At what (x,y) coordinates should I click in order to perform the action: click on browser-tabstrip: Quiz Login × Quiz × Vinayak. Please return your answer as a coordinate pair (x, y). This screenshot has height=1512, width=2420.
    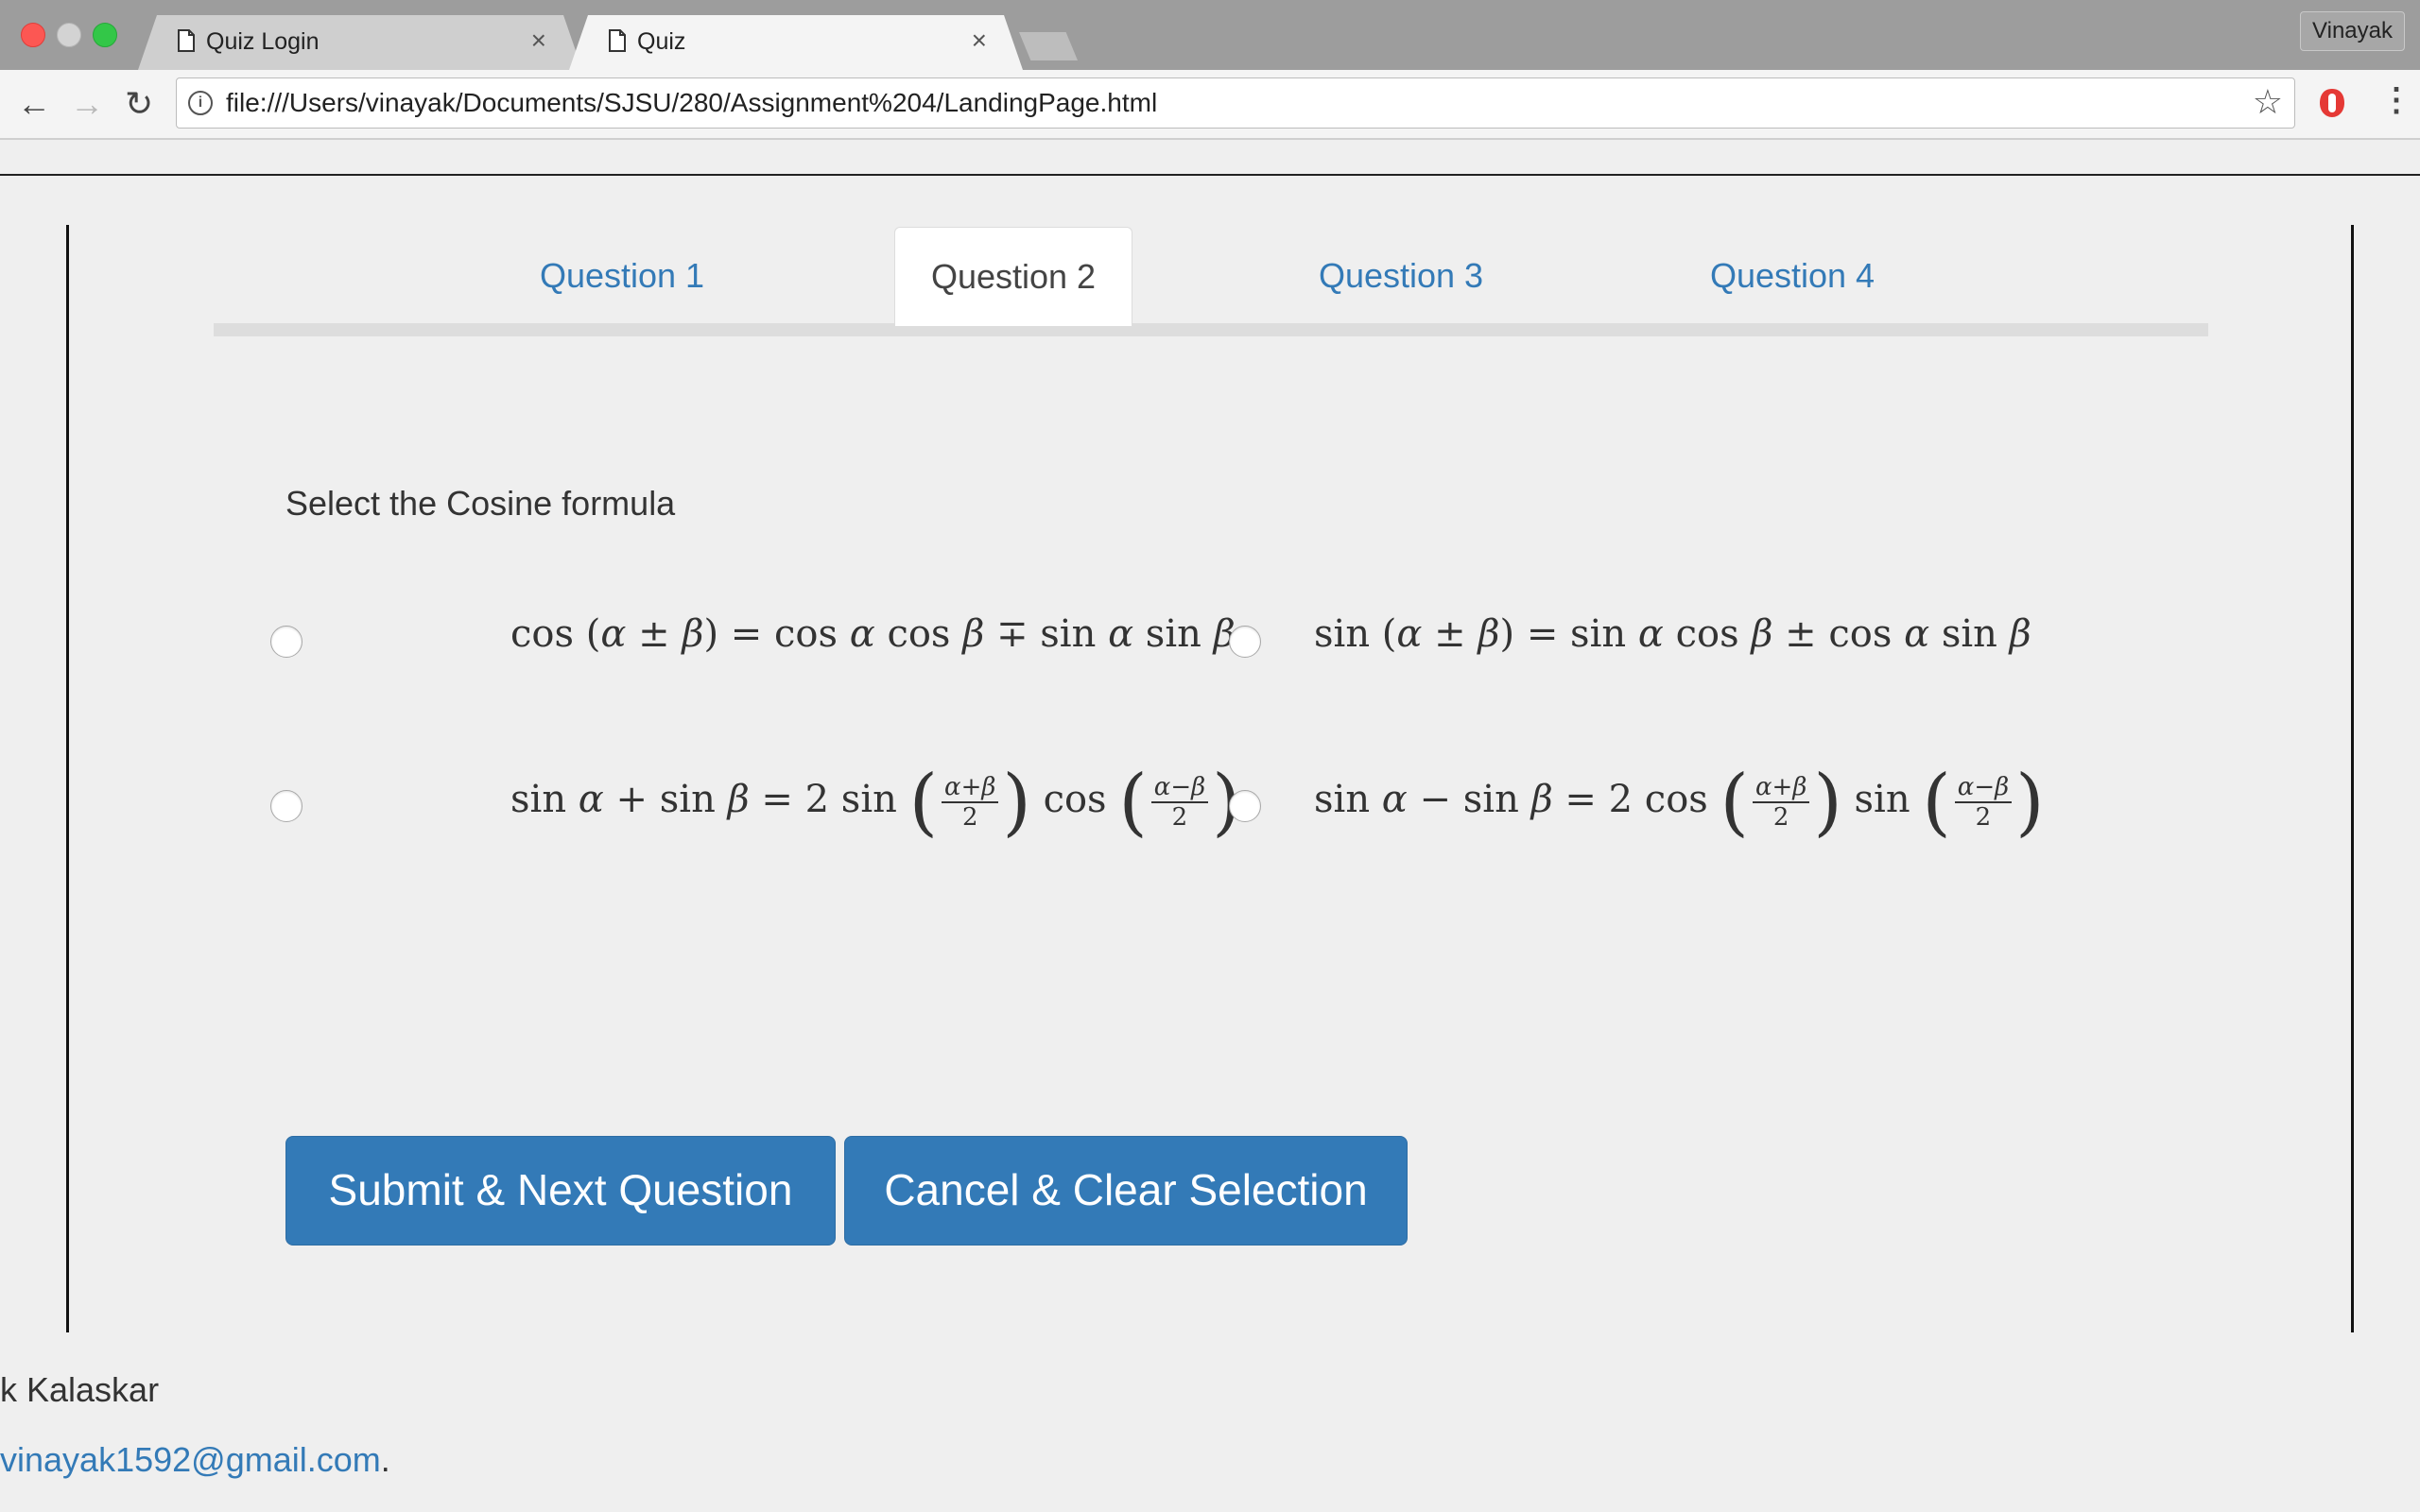
    Looking at the image, I should click on (1210, 35).